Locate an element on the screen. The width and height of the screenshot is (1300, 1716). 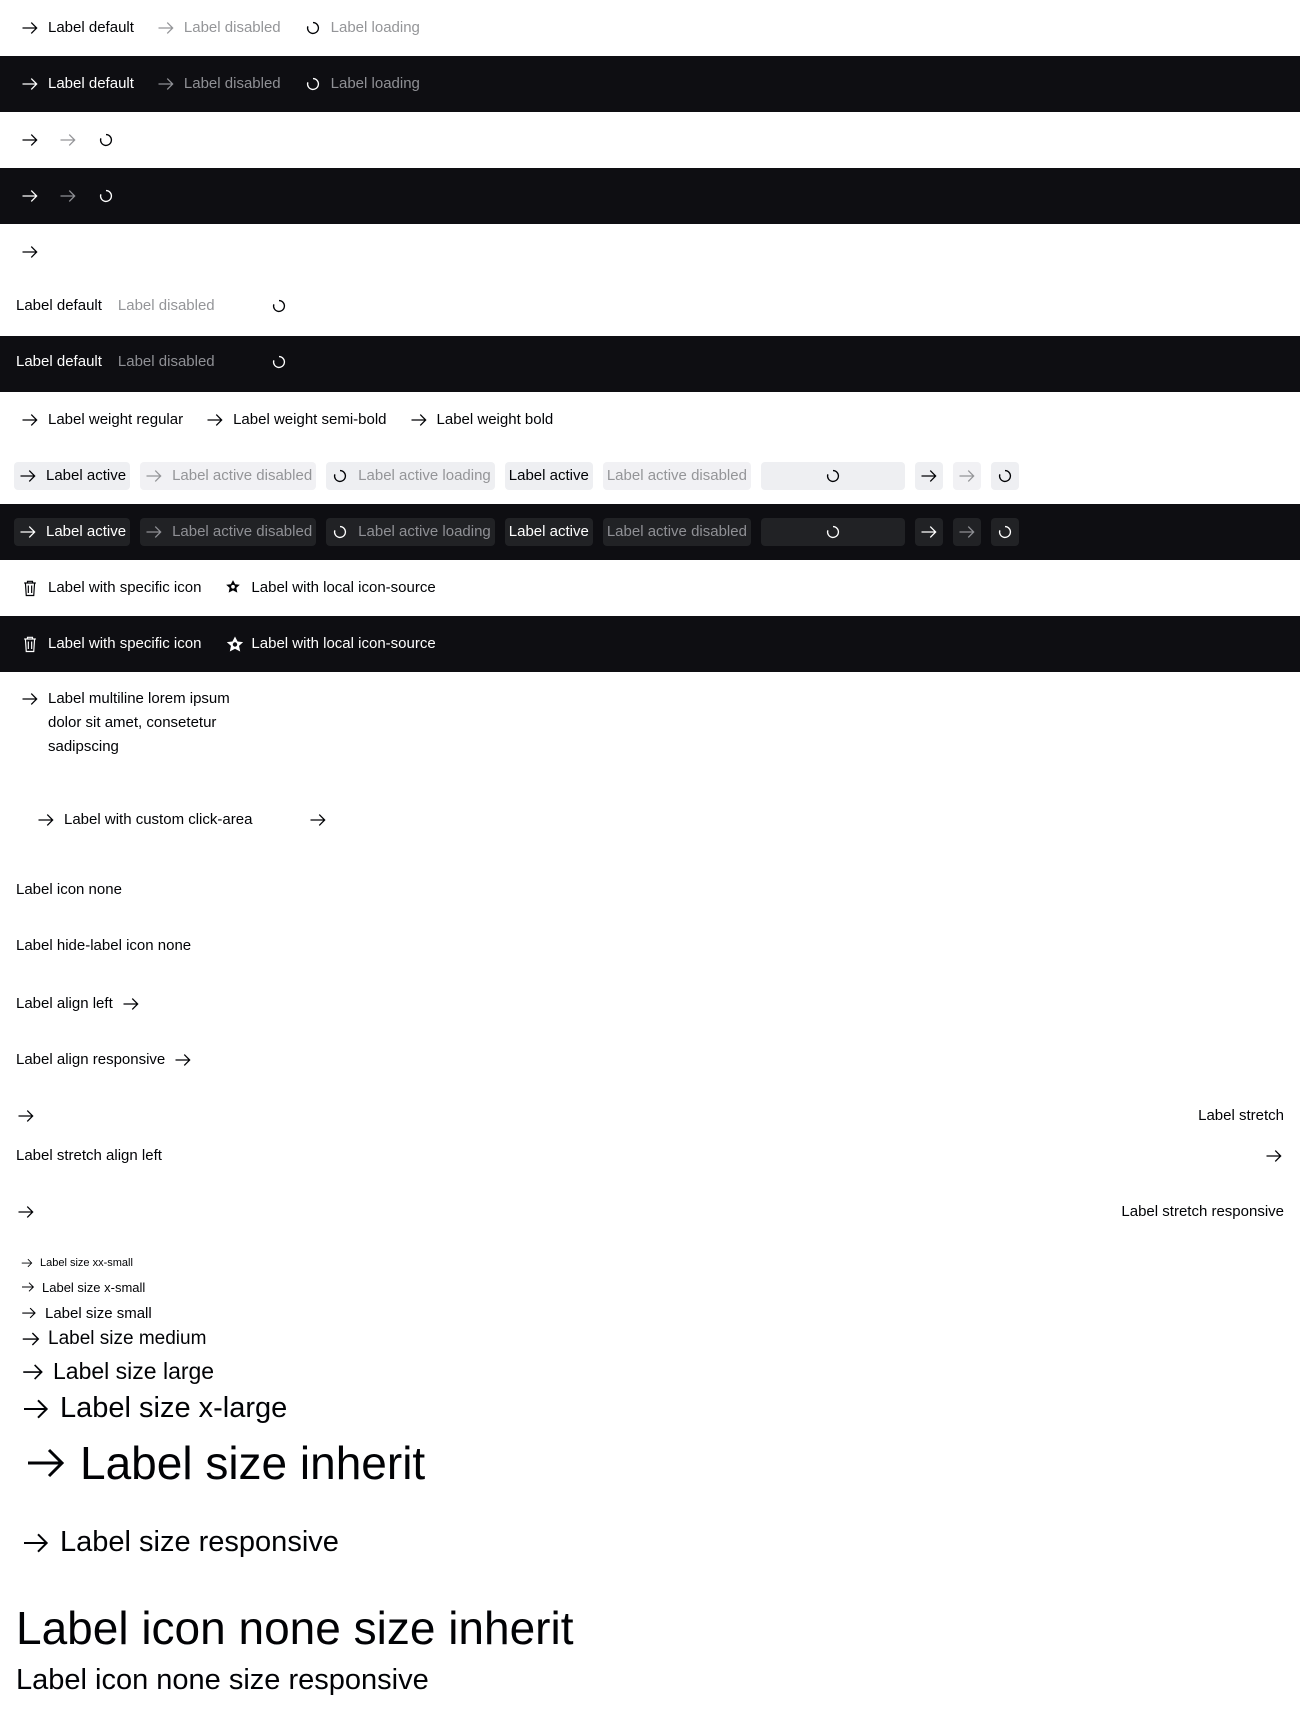
link-label: Label size inherit is located at coordinates (253, 1463).